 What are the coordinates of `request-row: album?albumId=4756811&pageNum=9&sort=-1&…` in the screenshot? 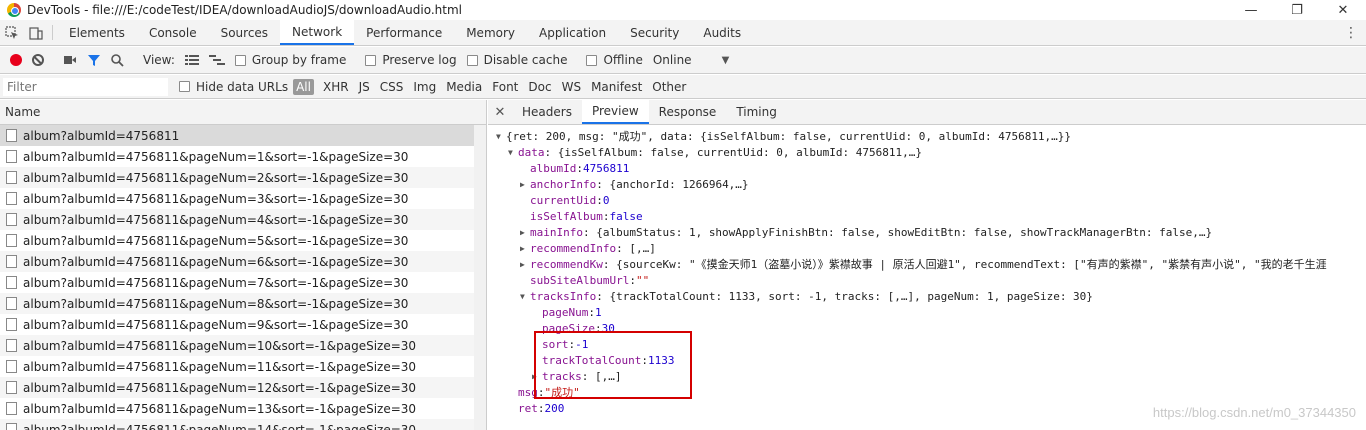 It's located at (237, 324).